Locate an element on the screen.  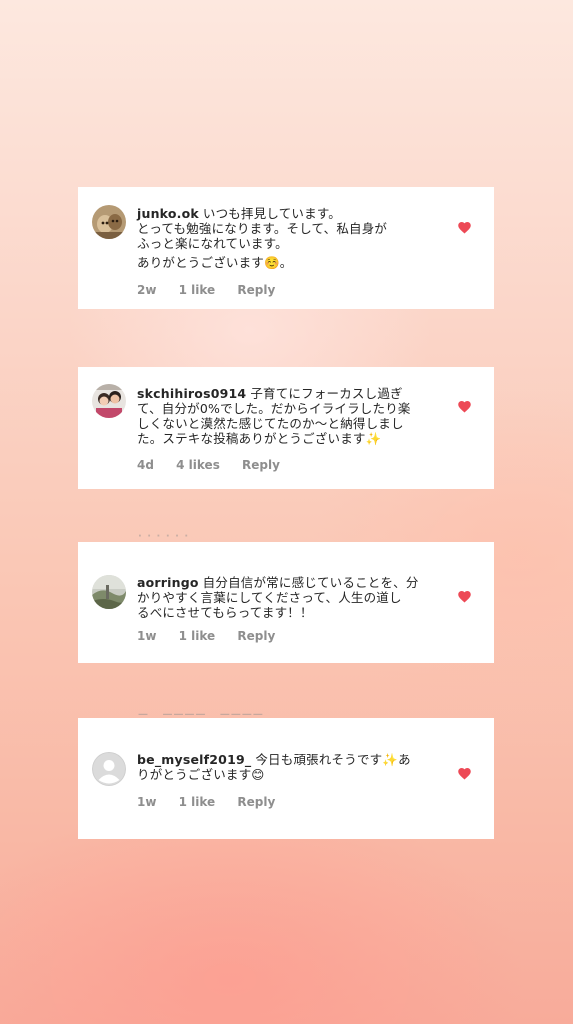
comment-line: るべにさせてもらってます！！ is located at coordinates (225, 612).